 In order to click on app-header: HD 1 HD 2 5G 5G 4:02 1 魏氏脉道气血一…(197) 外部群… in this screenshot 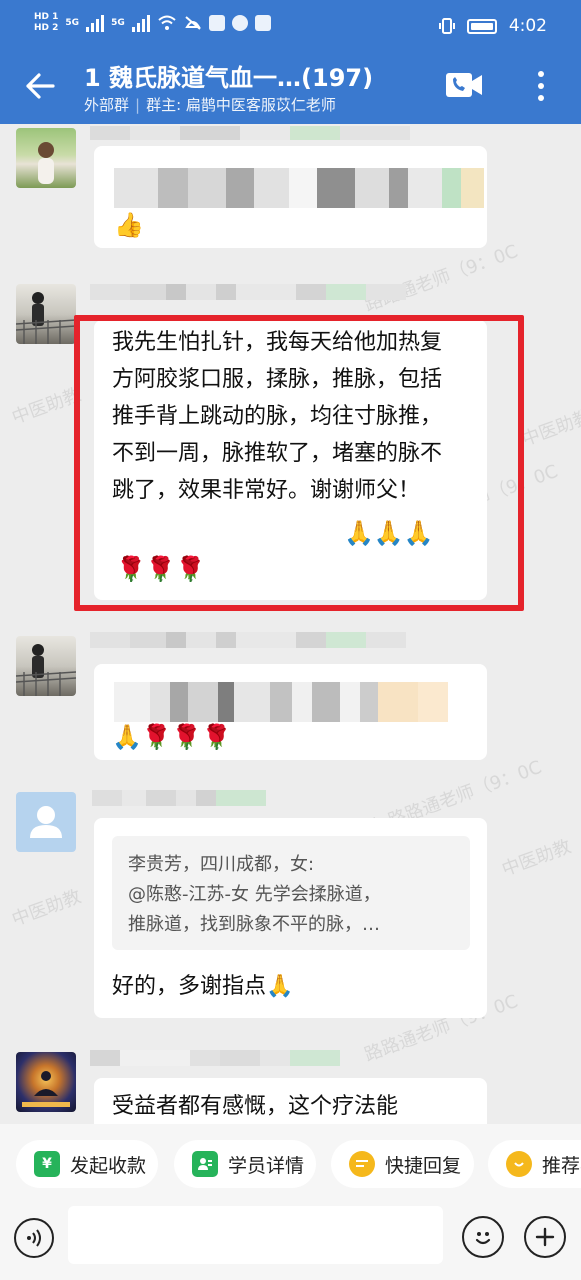, I will do `click(290, 62)`.